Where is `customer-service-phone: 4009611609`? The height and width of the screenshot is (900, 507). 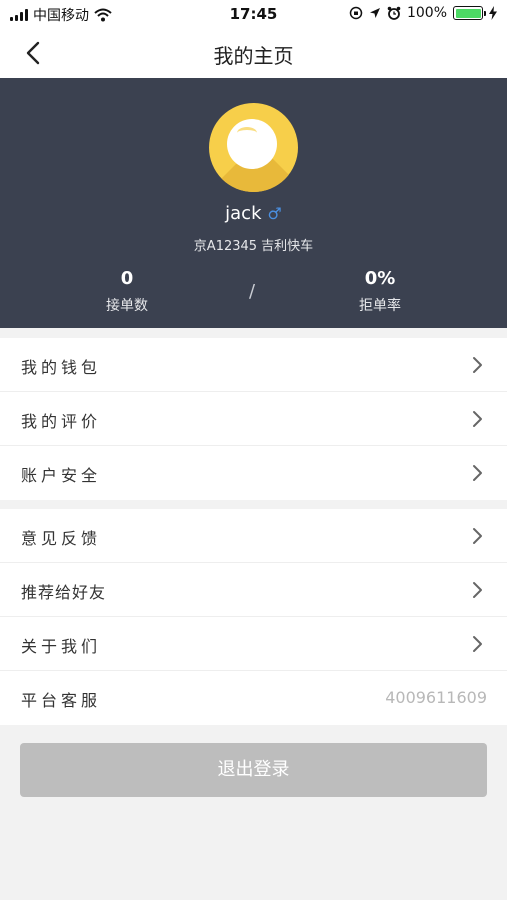 customer-service-phone: 4009611609 is located at coordinates (436, 697).